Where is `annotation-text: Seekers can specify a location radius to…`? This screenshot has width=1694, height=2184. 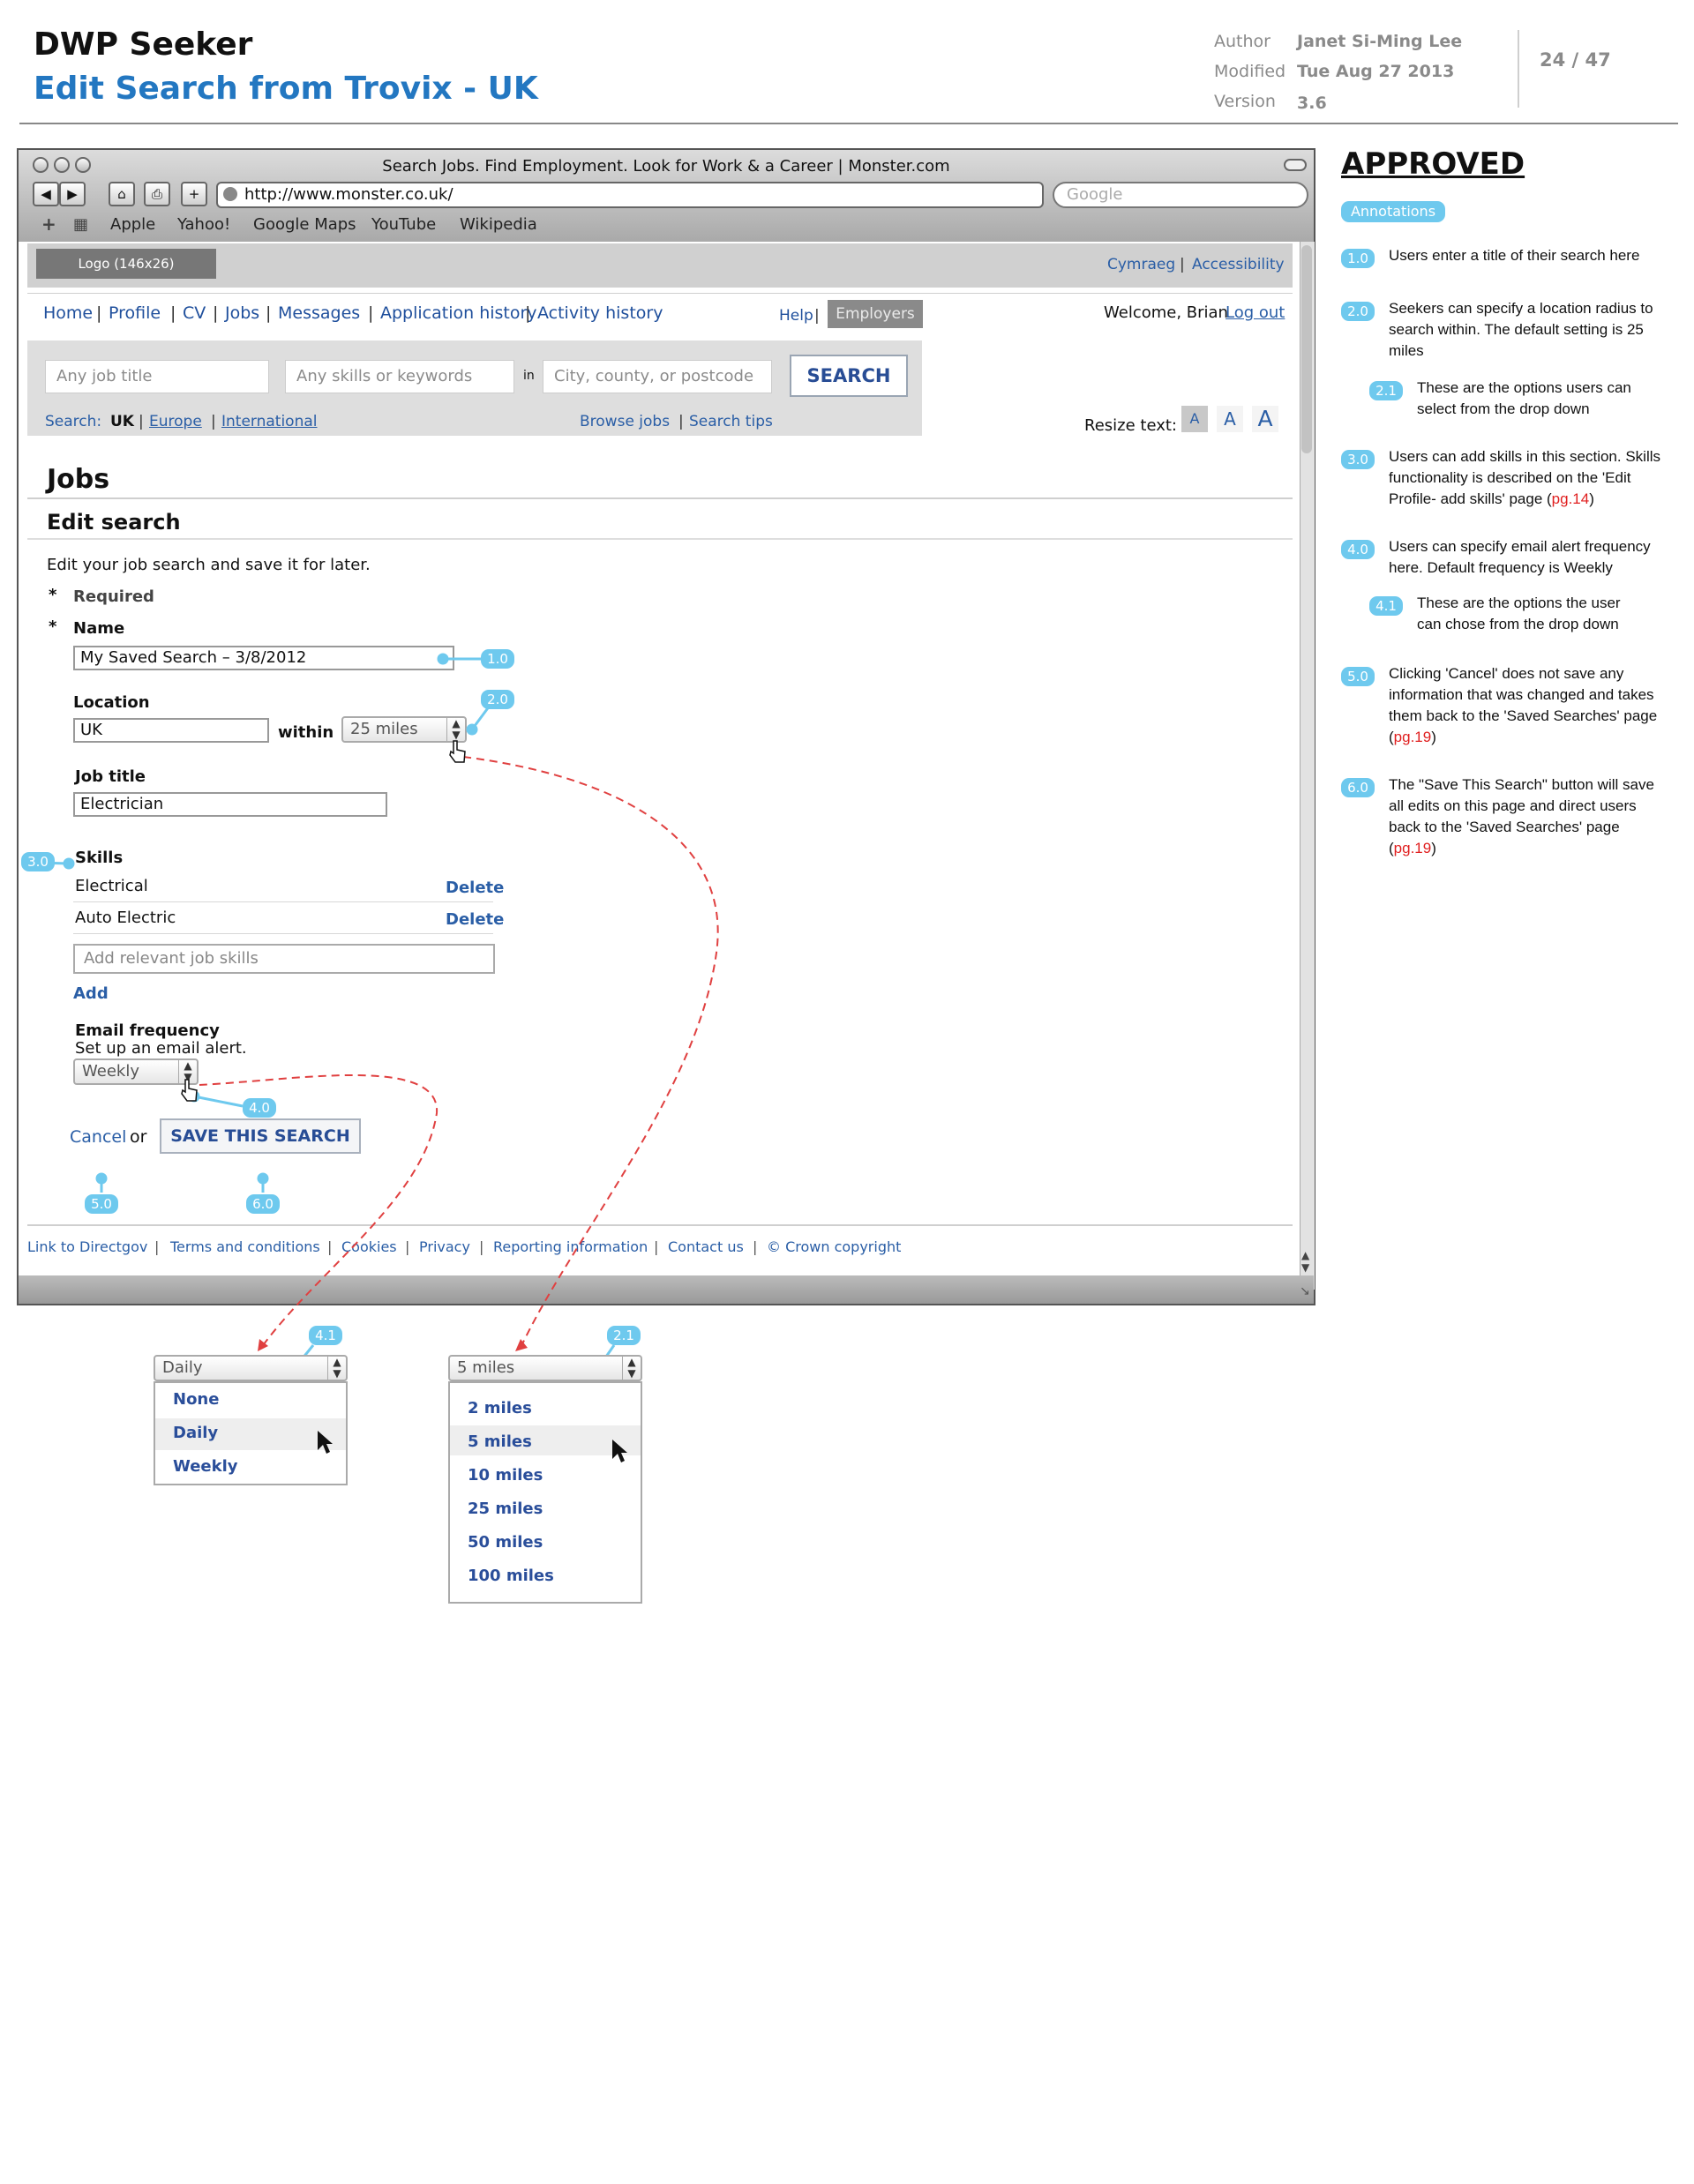 annotation-text: Seekers can specify a location radius to… is located at coordinates (1521, 329).